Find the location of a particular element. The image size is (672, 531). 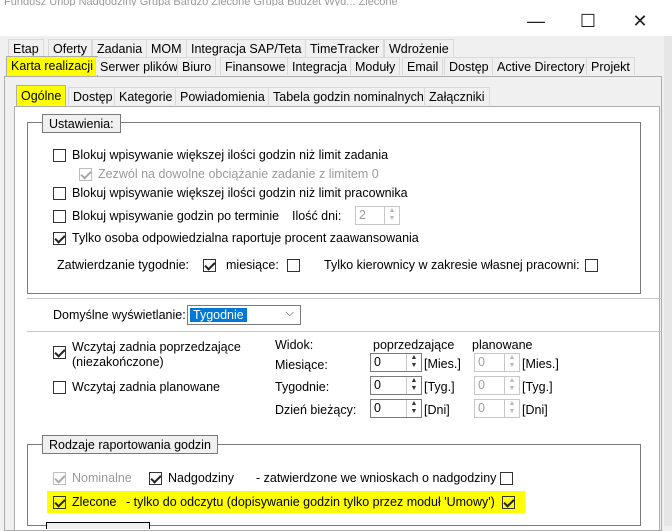

tab-karta-realizacji: Karta realizacji is located at coordinates (52, 66).